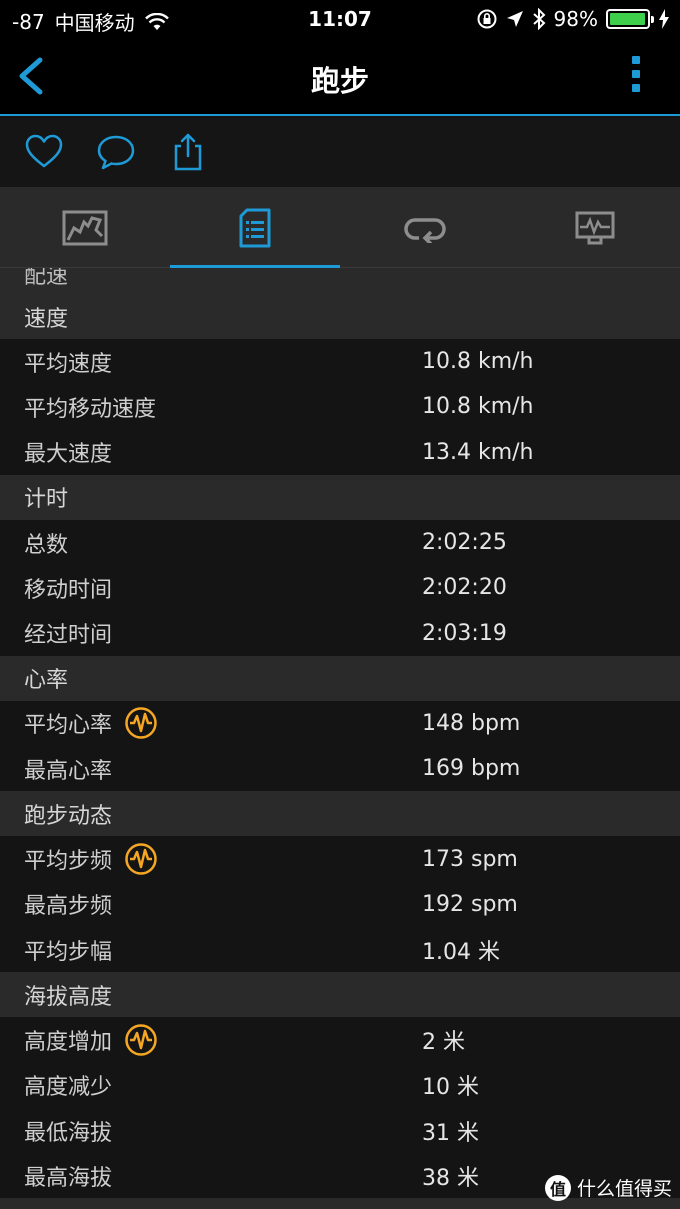 The height and width of the screenshot is (1209, 680). What do you see at coordinates (68, 997) in the screenshot?
I see `section-title: 海拔高度` at bounding box center [68, 997].